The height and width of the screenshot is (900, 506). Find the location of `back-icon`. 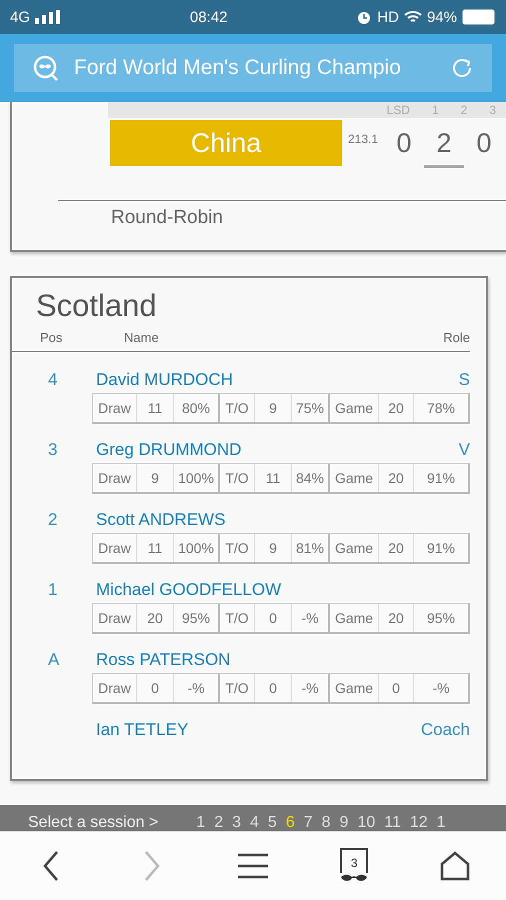

back-icon is located at coordinates (50, 866).